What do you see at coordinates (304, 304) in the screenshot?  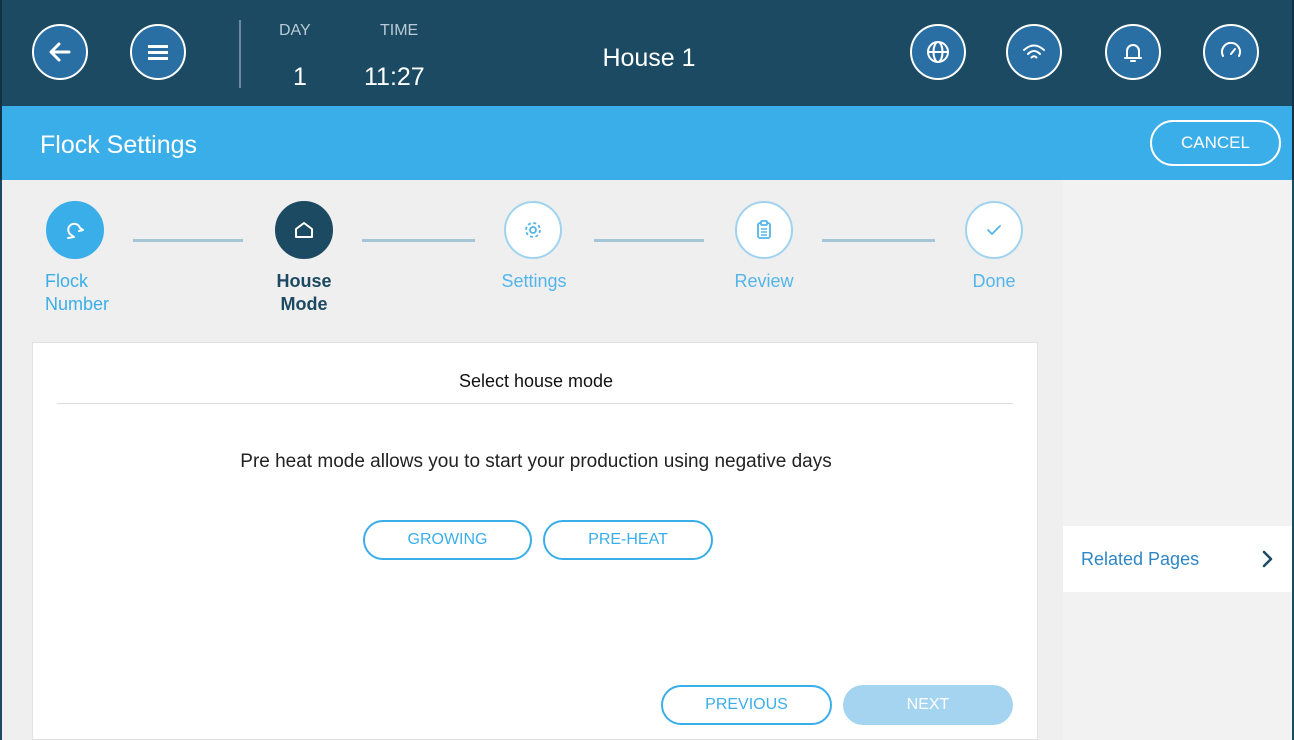 I see `step-label-line: Mode` at bounding box center [304, 304].